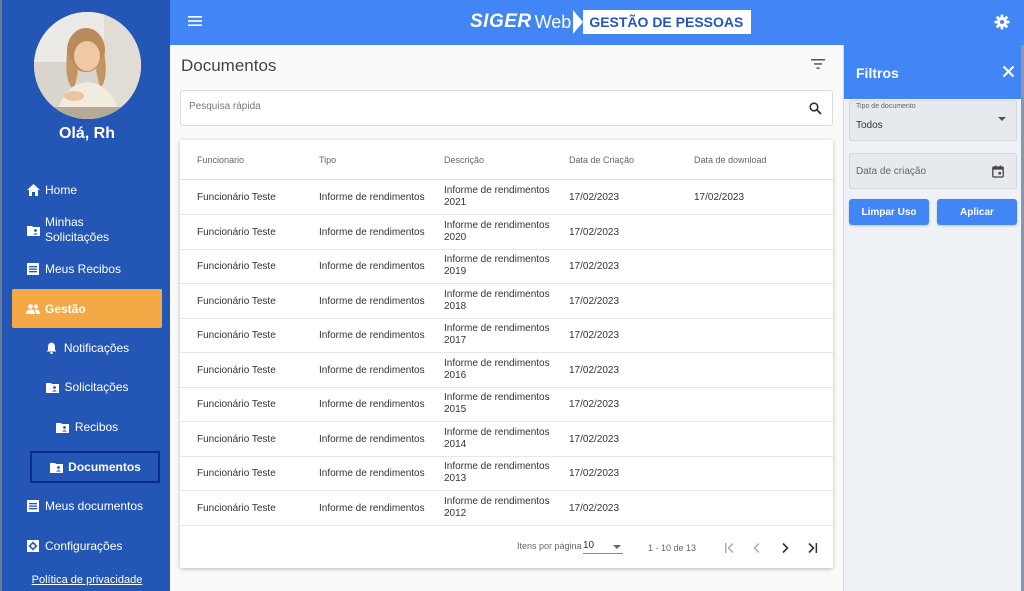 Image resolution: width=1024 pixels, height=591 pixels. What do you see at coordinates (33, 190) in the screenshot?
I see `home-icon` at bounding box center [33, 190].